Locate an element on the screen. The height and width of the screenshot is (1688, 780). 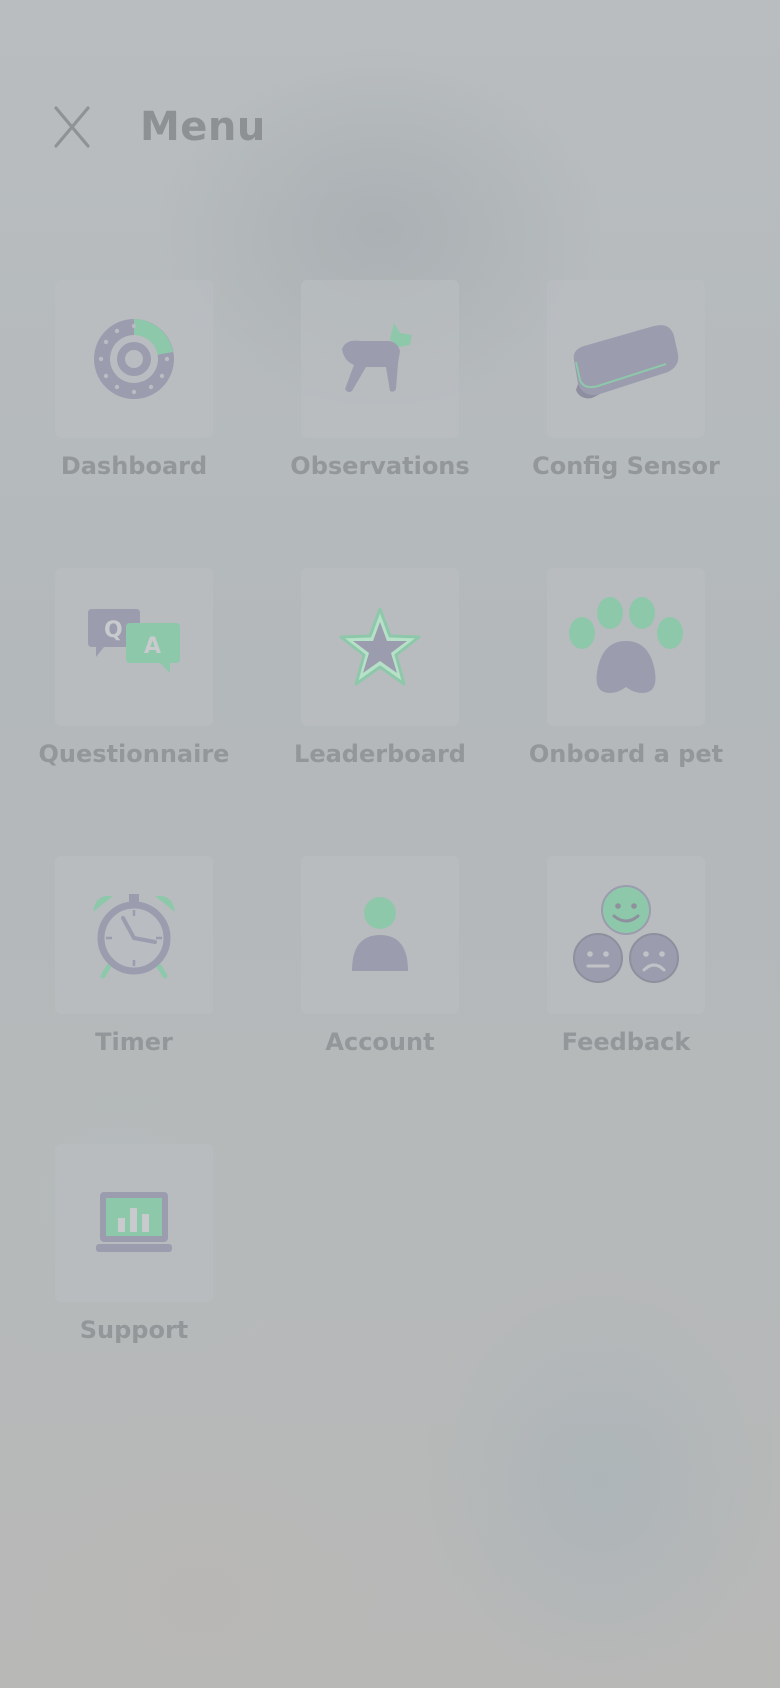
menu-item-label: Onboard a pet is located at coordinates (626, 754).